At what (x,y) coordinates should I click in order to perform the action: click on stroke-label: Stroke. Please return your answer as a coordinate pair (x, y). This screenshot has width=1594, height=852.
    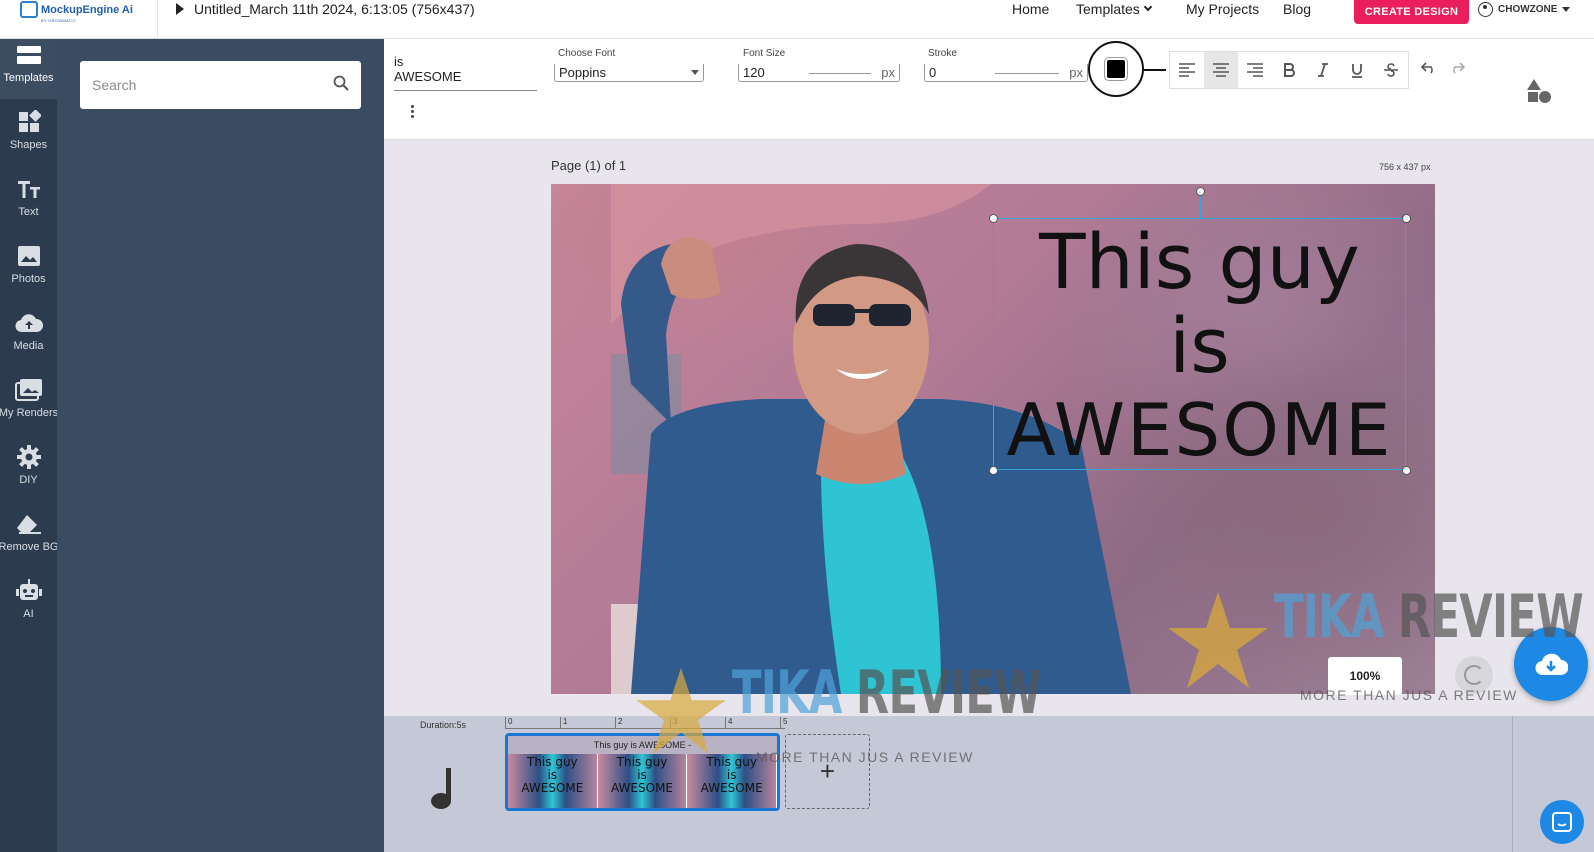
    Looking at the image, I should click on (942, 53).